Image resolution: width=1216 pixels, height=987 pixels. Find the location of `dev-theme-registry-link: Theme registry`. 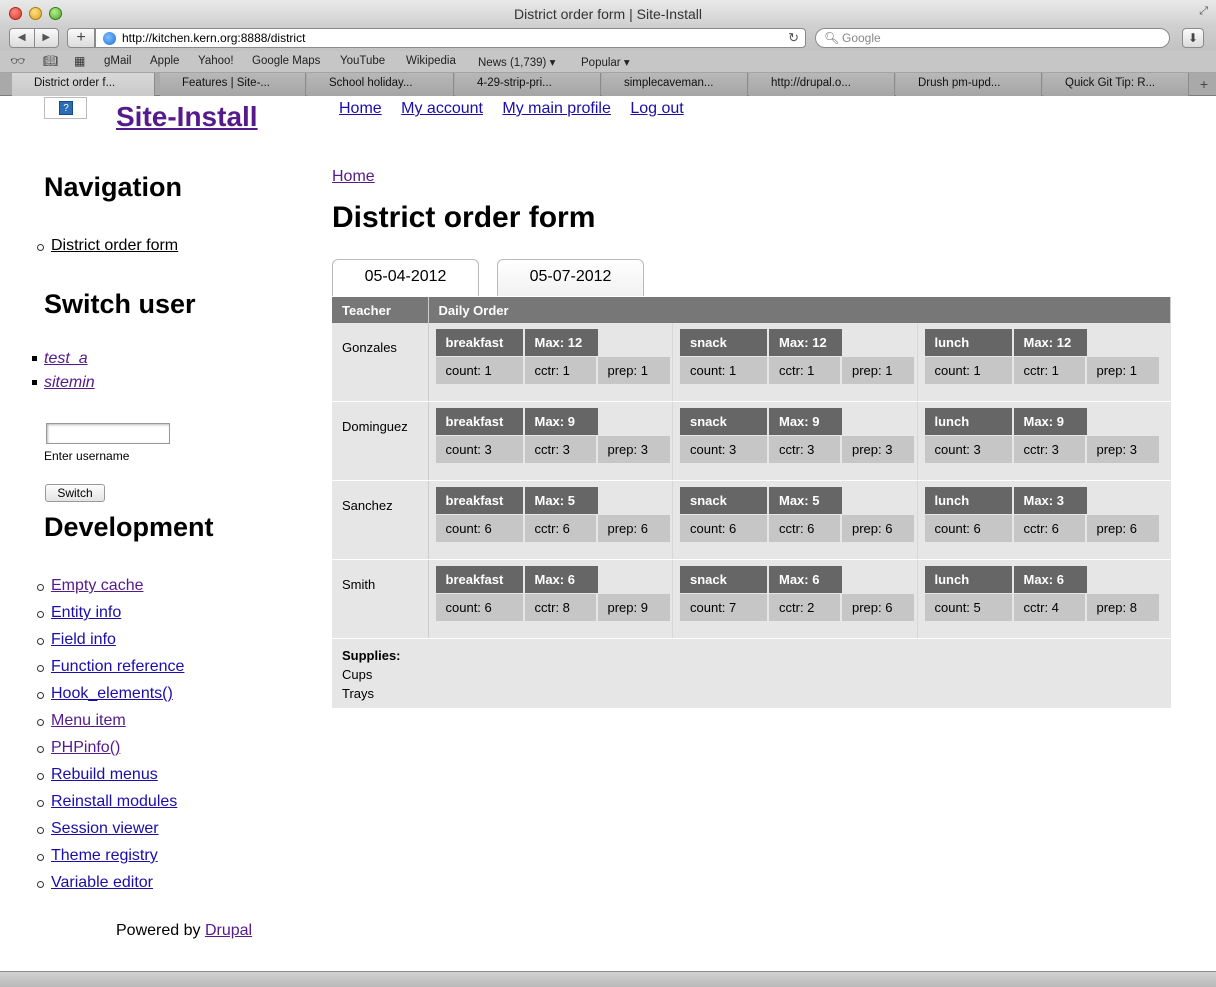

dev-theme-registry-link: Theme registry is located at coordinates (104, 855).